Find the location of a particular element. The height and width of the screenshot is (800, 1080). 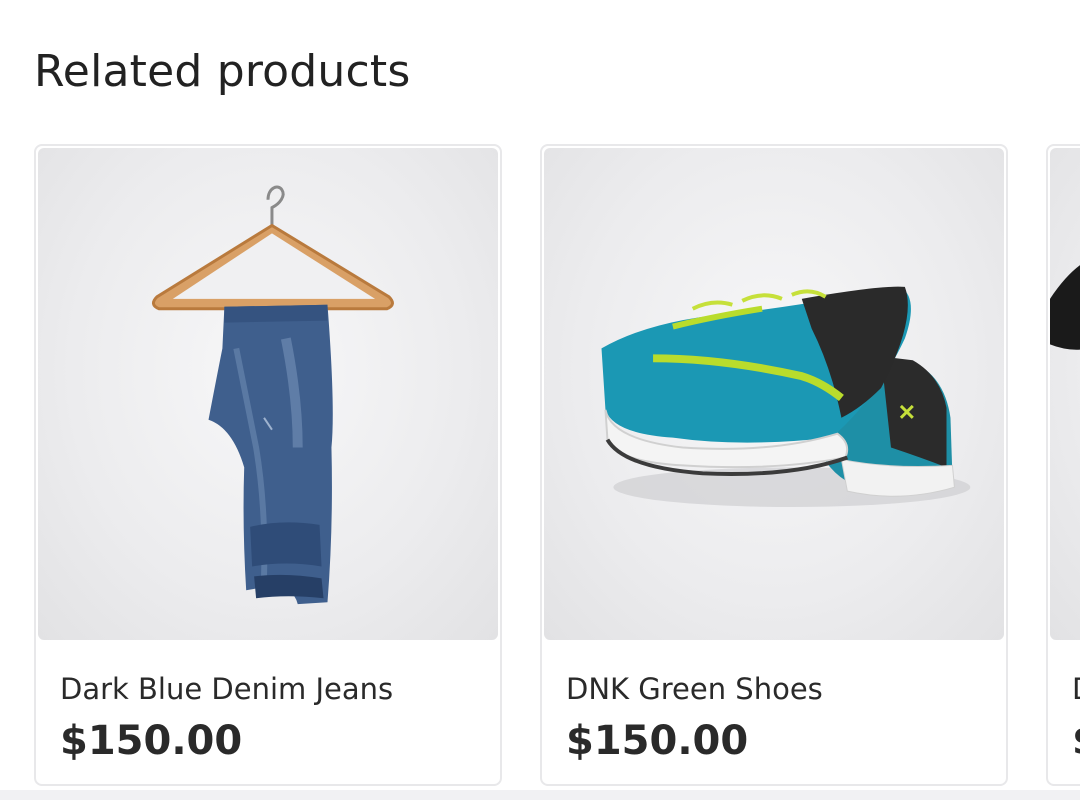

jeans-on-hanger-image is located at coordinates (273, 395).